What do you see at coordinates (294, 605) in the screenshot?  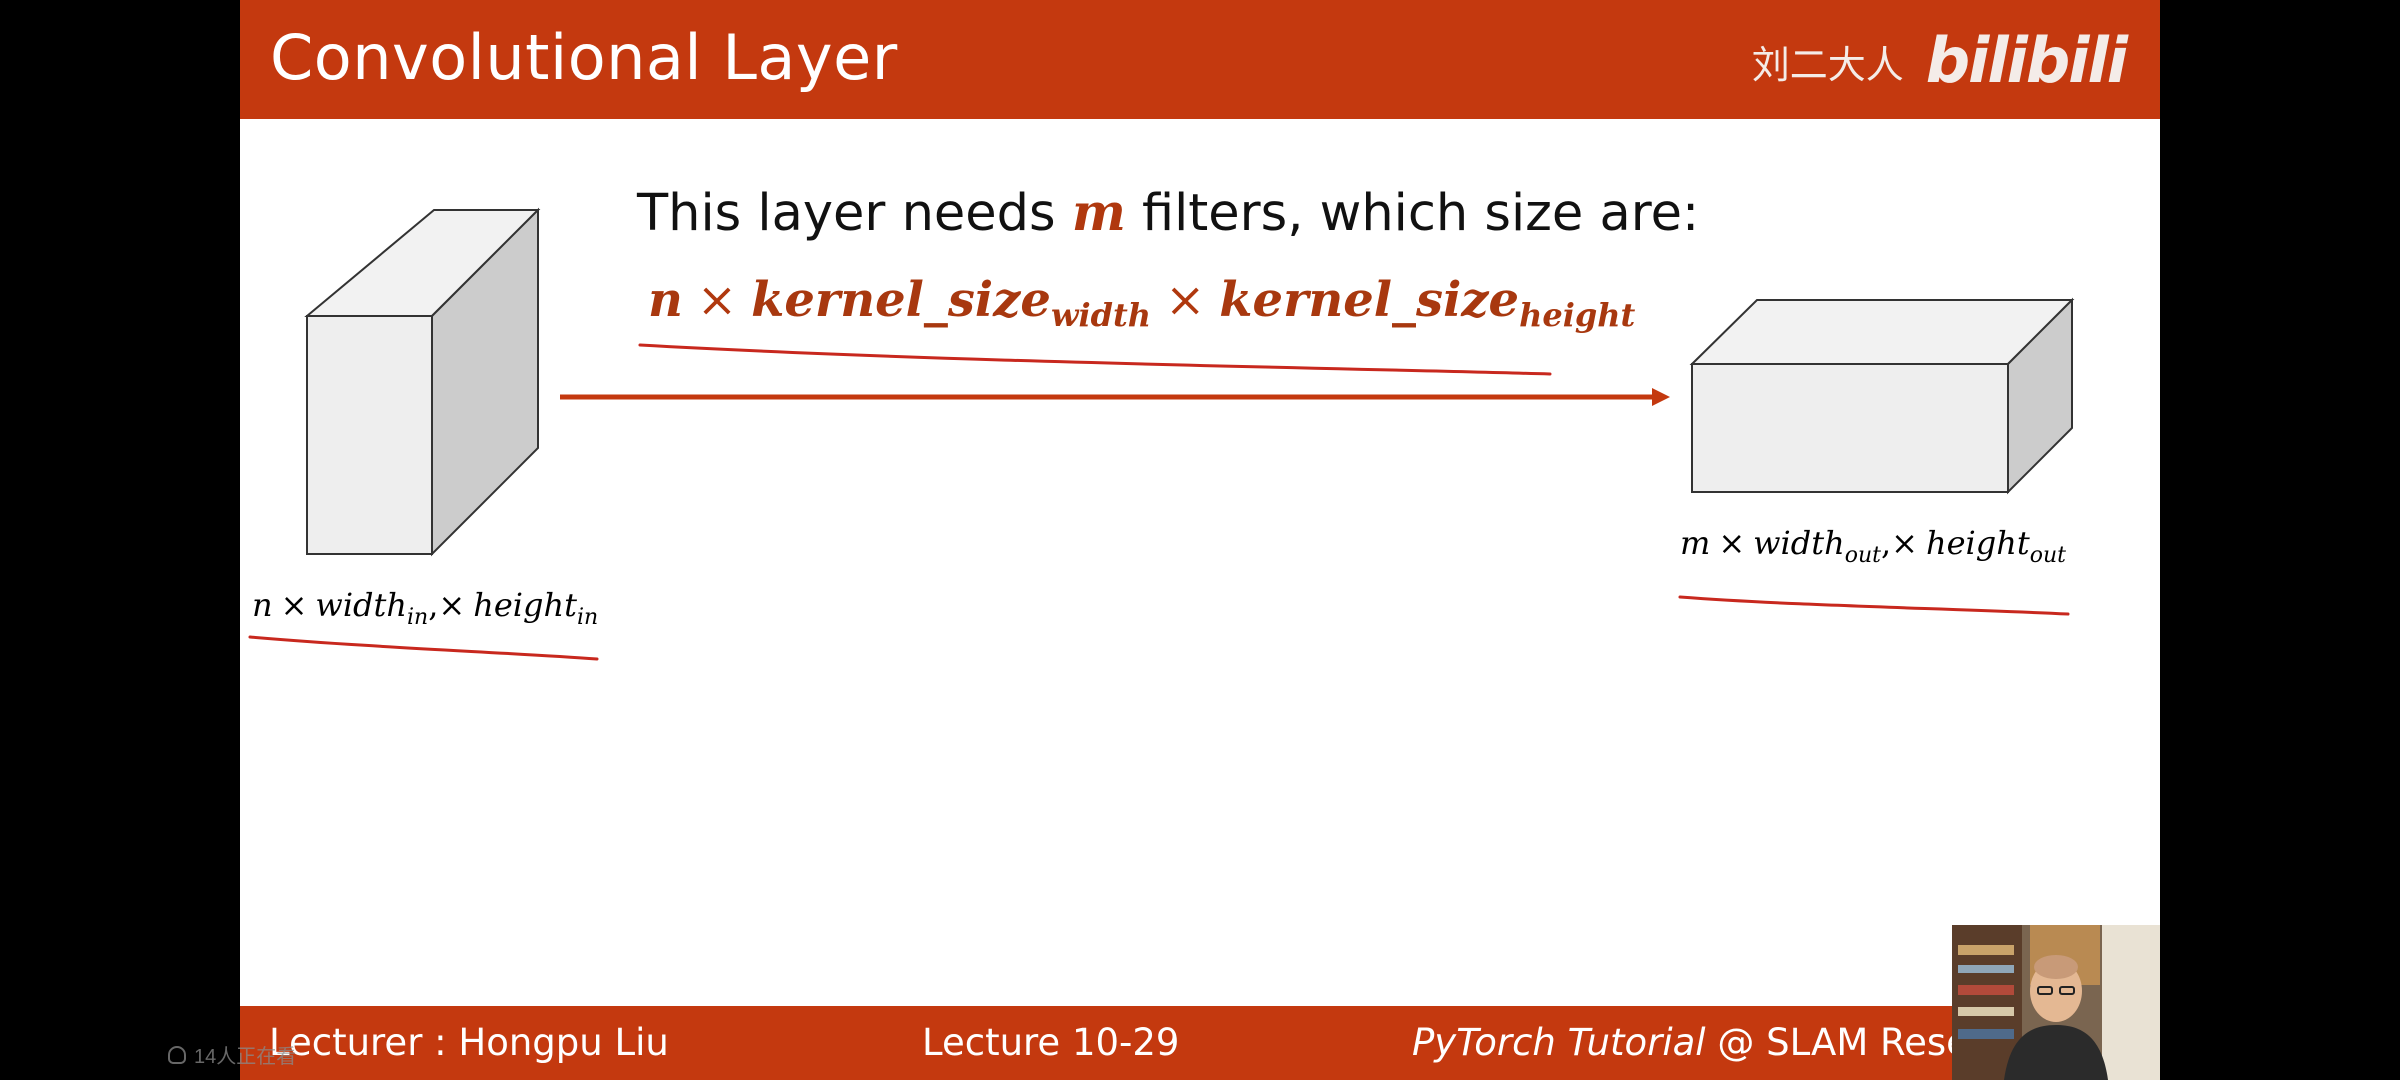 I see `input-times: ×` at bounding box center [294, 605].